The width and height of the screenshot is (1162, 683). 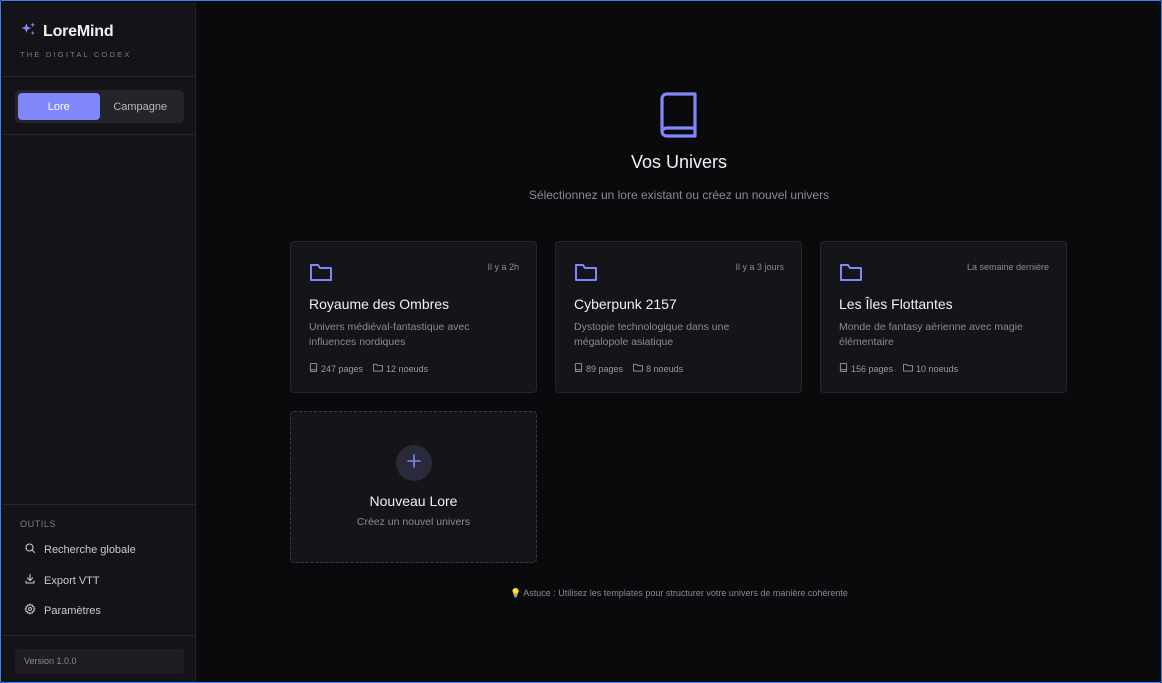 I want to click on tool-global-search: Recherche globale, so click(x=80, y=549).